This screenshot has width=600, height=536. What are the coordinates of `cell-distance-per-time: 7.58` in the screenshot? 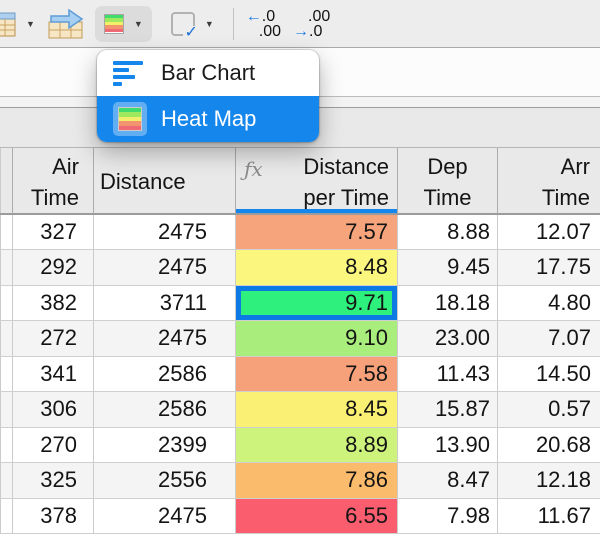 It's located at (316, 374).